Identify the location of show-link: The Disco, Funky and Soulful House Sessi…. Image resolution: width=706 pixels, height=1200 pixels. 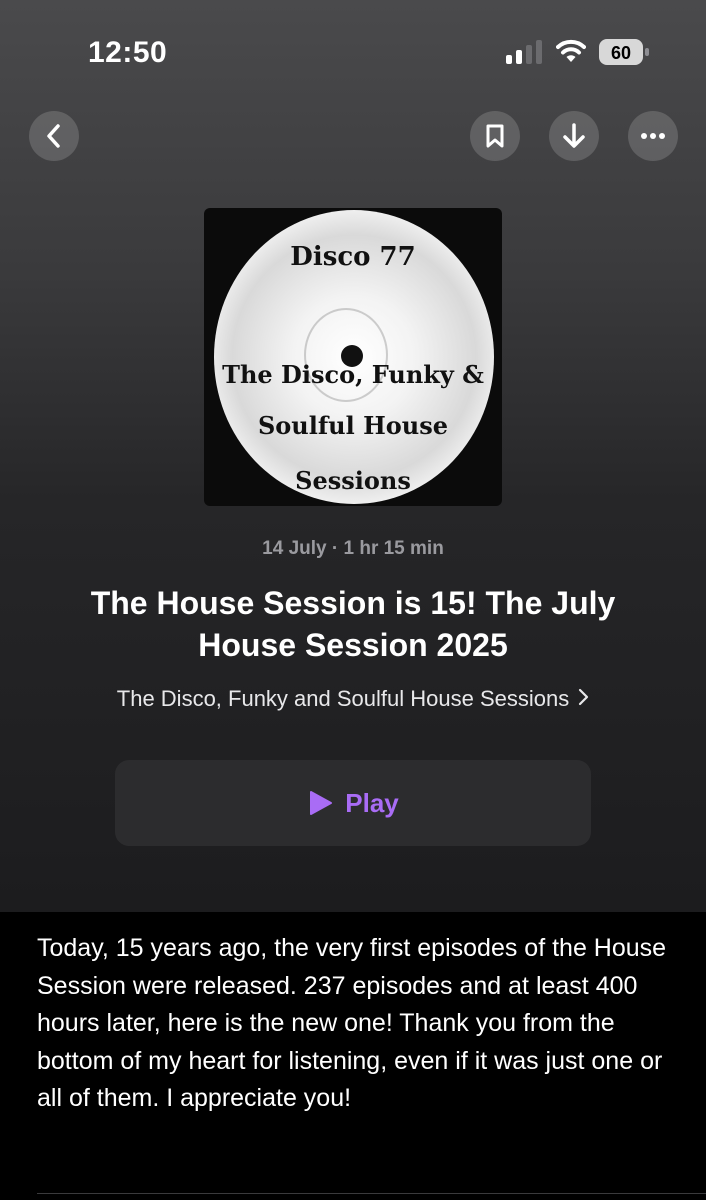
(353, 699).